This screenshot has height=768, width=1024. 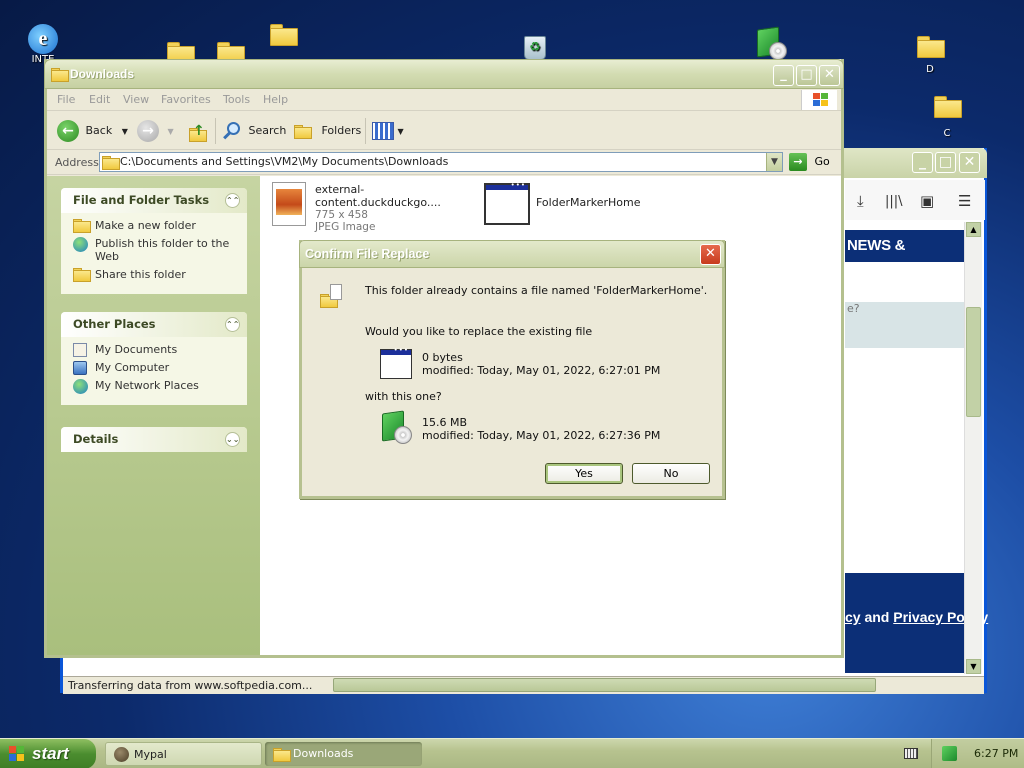 I want to click on library-icon: |||\, so click(x=894, y=201).